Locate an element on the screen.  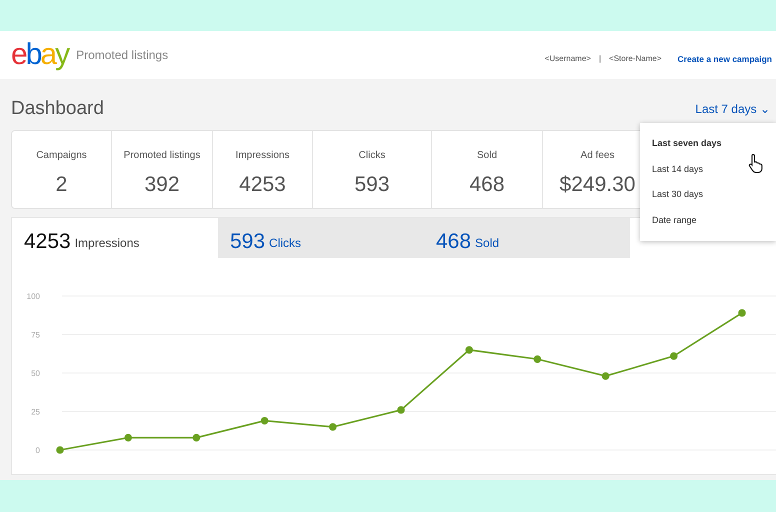
page-title: Dashboard is located at coordinates (57, 109).